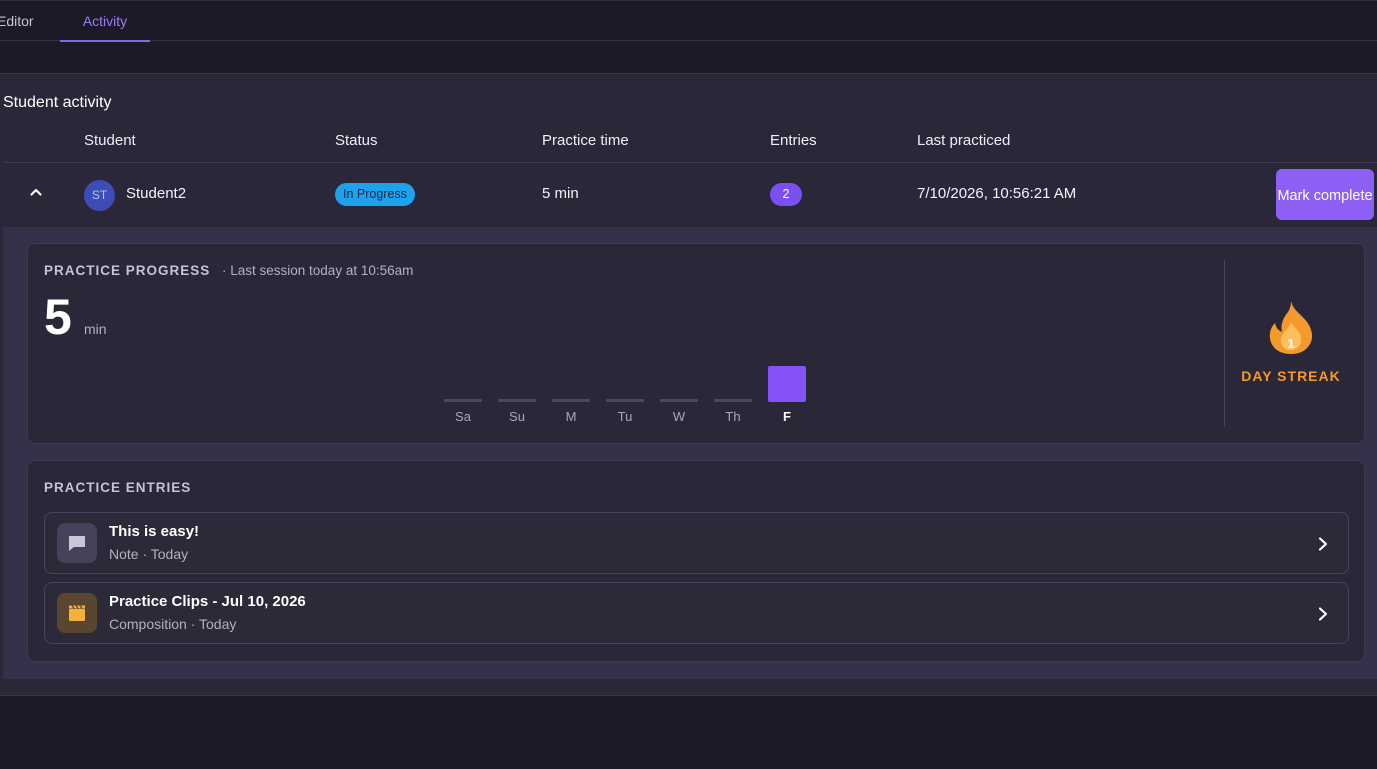 Image resolution: width=1377 pixels, height=769 pixels. I want to click on last-practiced: 7/10/2026, 10:56:21 AM, so click(997, 193).